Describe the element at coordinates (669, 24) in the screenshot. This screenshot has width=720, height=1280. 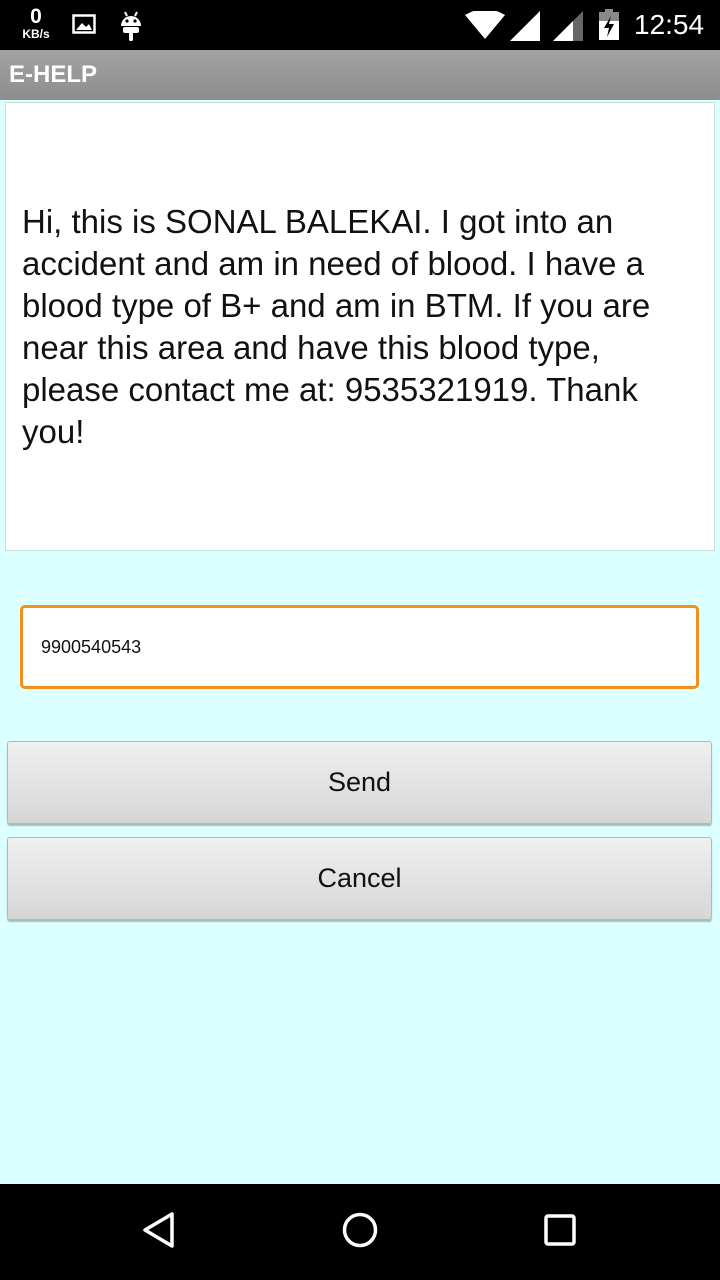
I see `status-time: 12:54` at that location.